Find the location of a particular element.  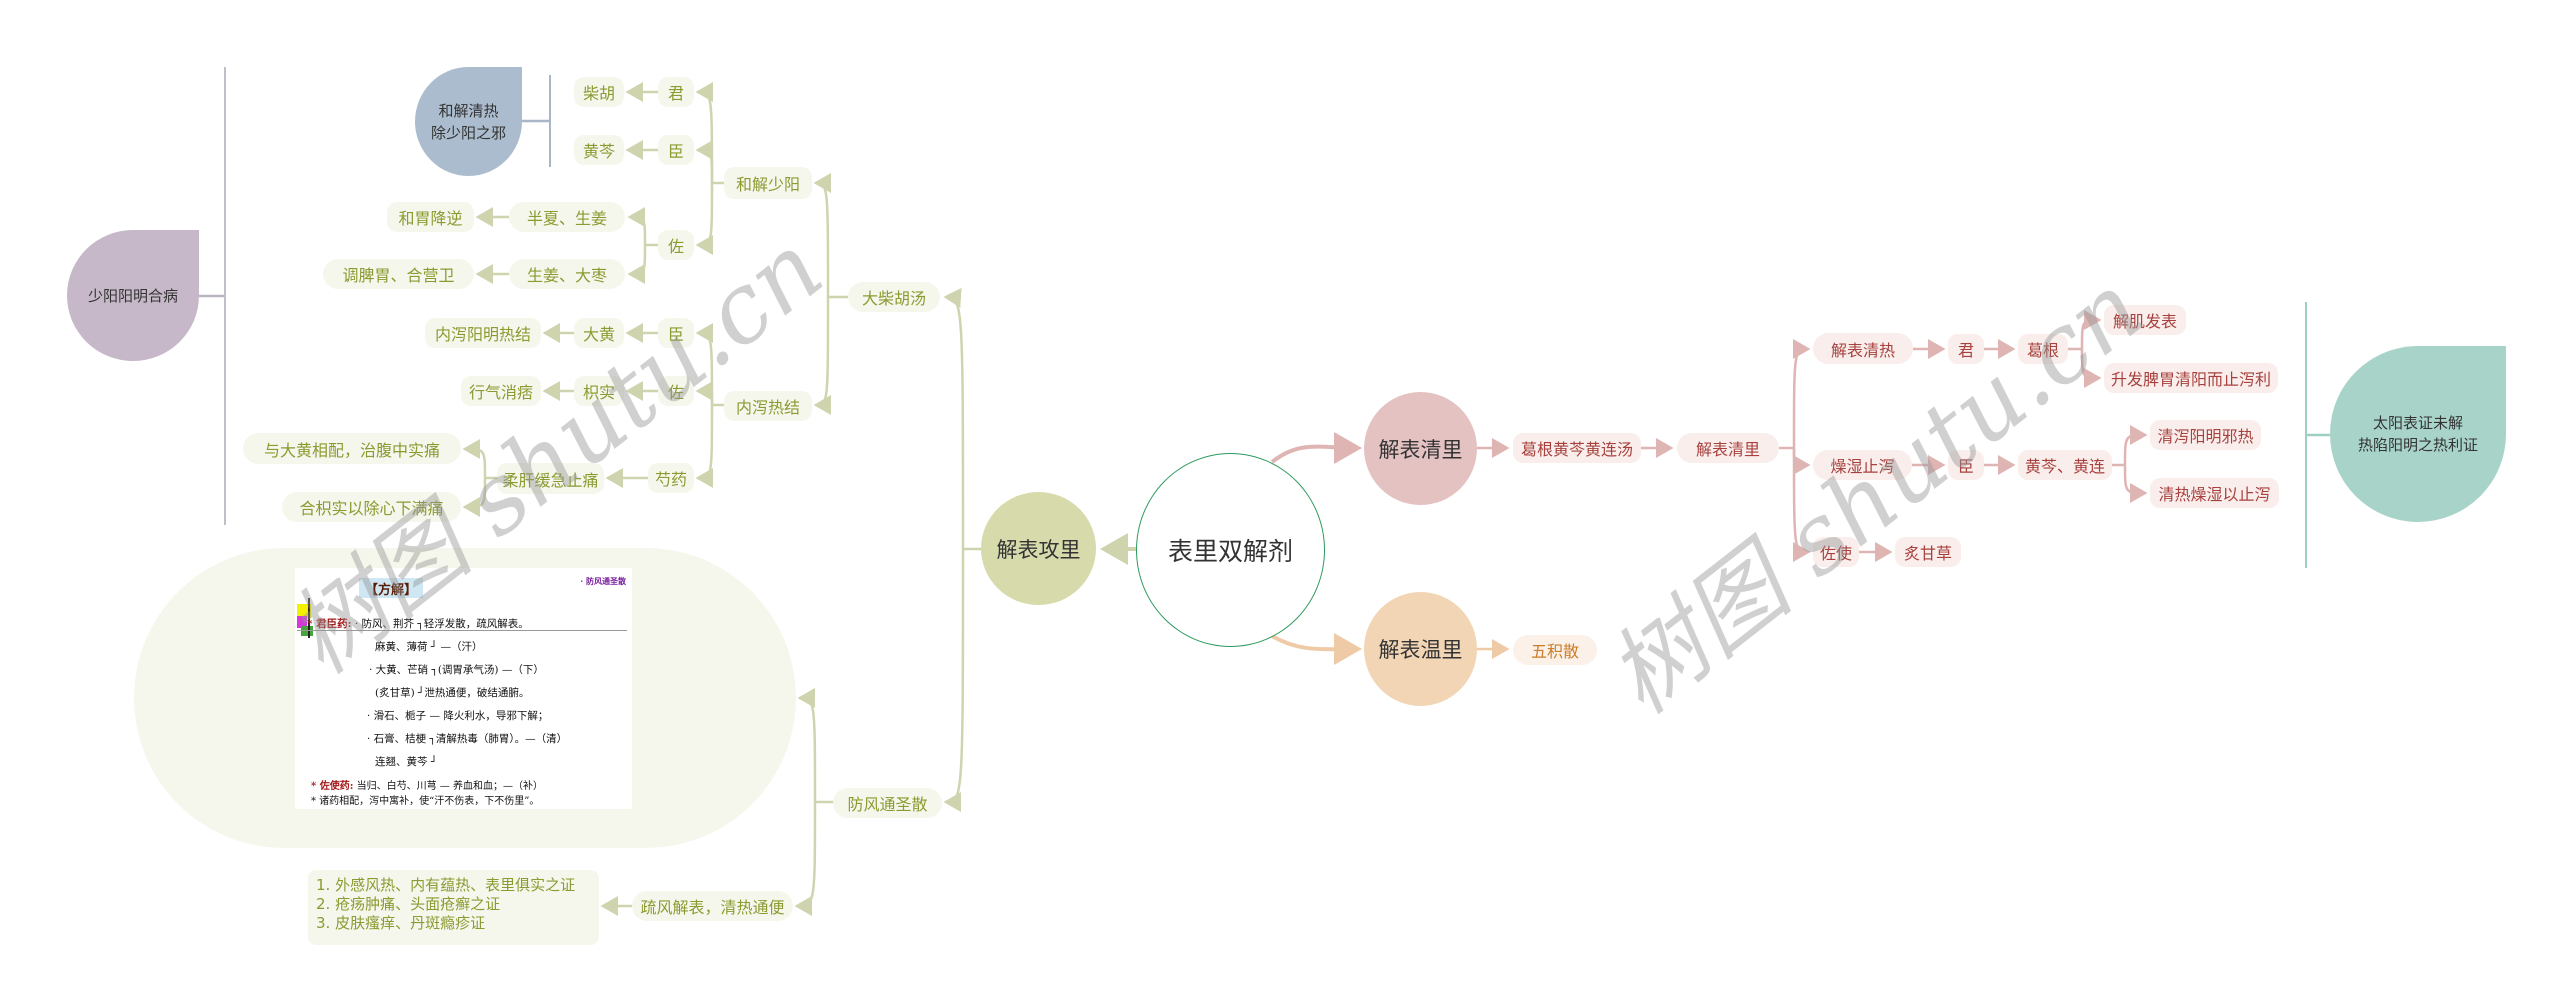

node-label: 合枳实以除心下满痛 is located at coordinates (371, 508).